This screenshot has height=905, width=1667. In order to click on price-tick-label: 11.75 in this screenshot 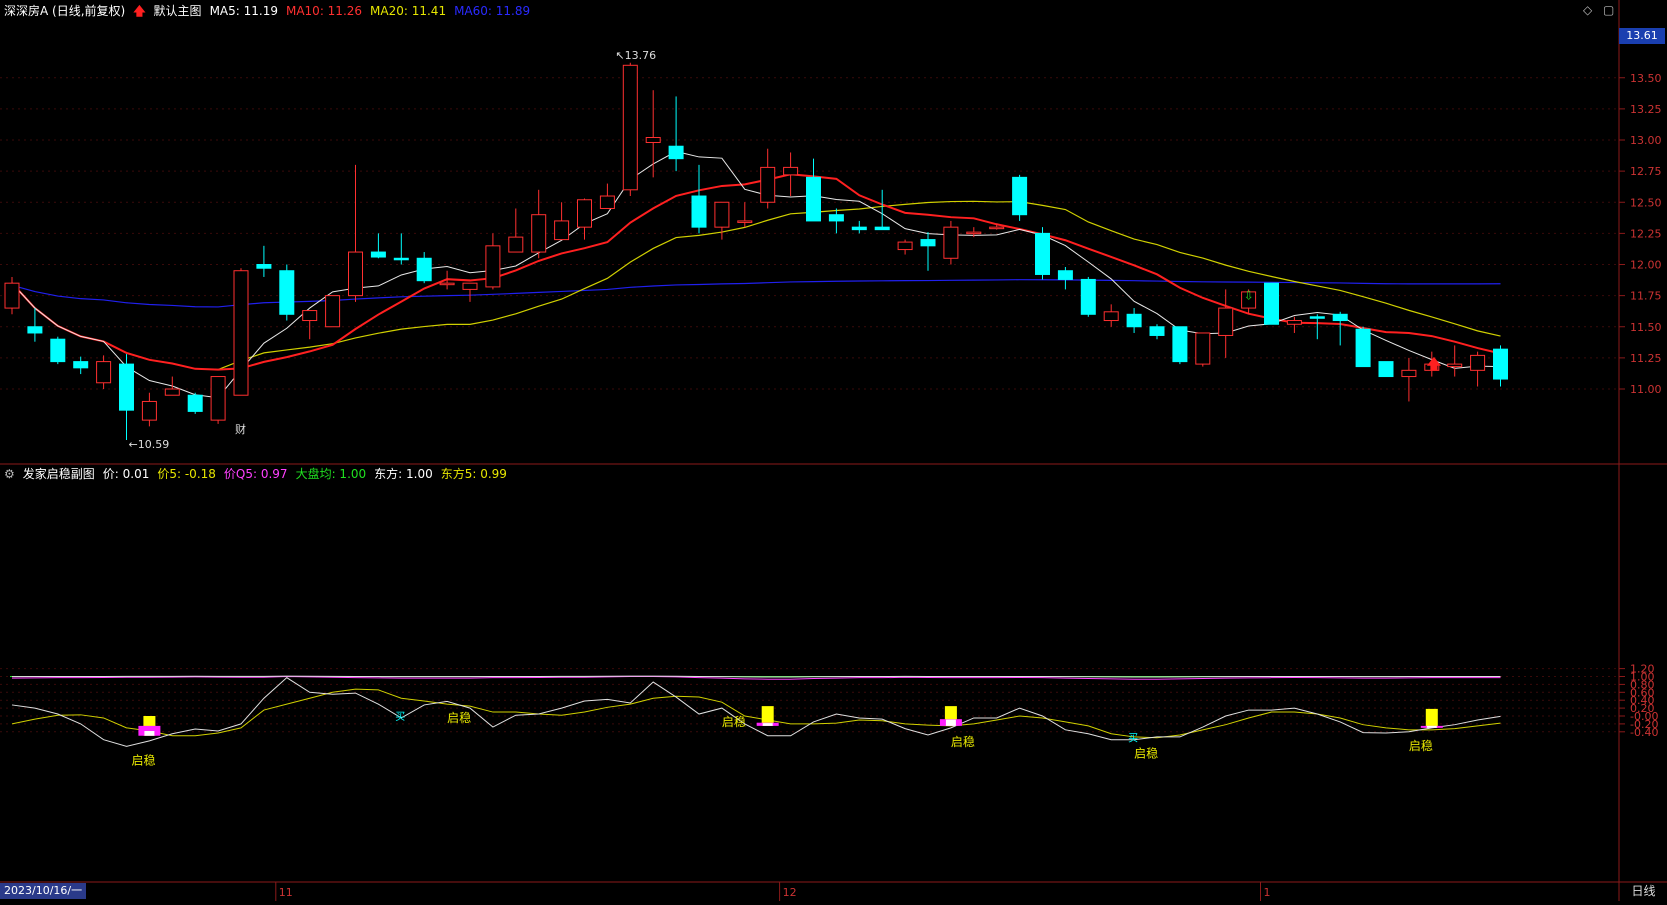, I will do `click(1646, 296)`.